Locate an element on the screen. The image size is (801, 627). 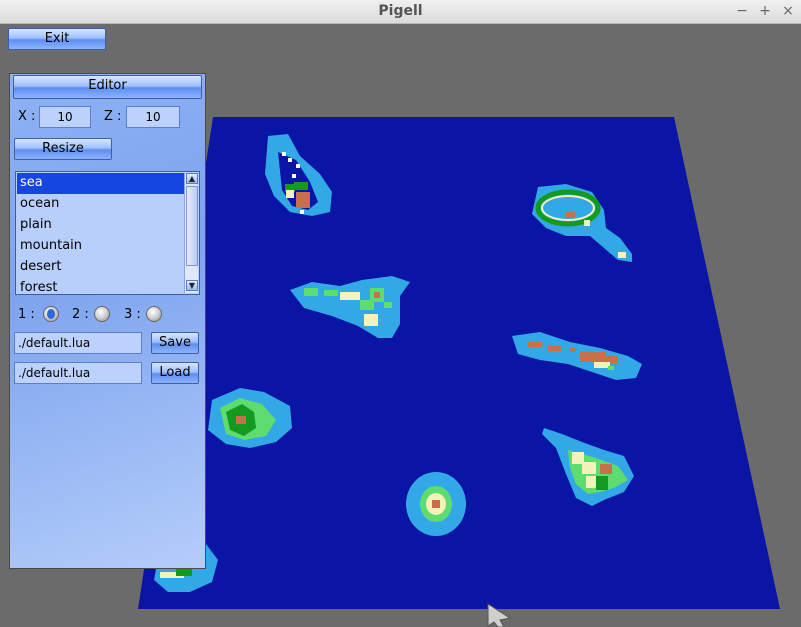
list-item: ocean is located at coordinates (100, 204).